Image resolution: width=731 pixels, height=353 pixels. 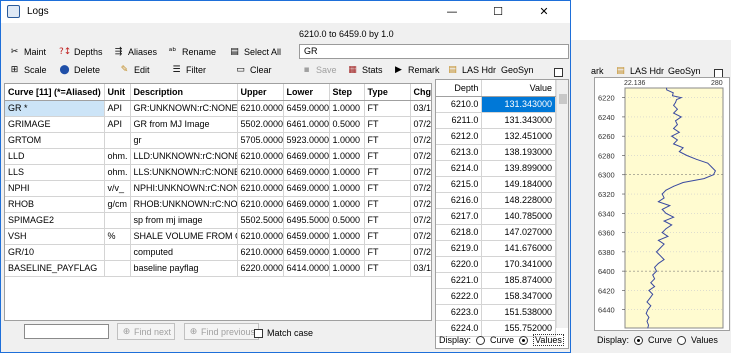 What do you see at coordinates (496, 264) in the screenshot?
I see `value-row: 6220.0 170.341000` at bounding box center [496, 264].